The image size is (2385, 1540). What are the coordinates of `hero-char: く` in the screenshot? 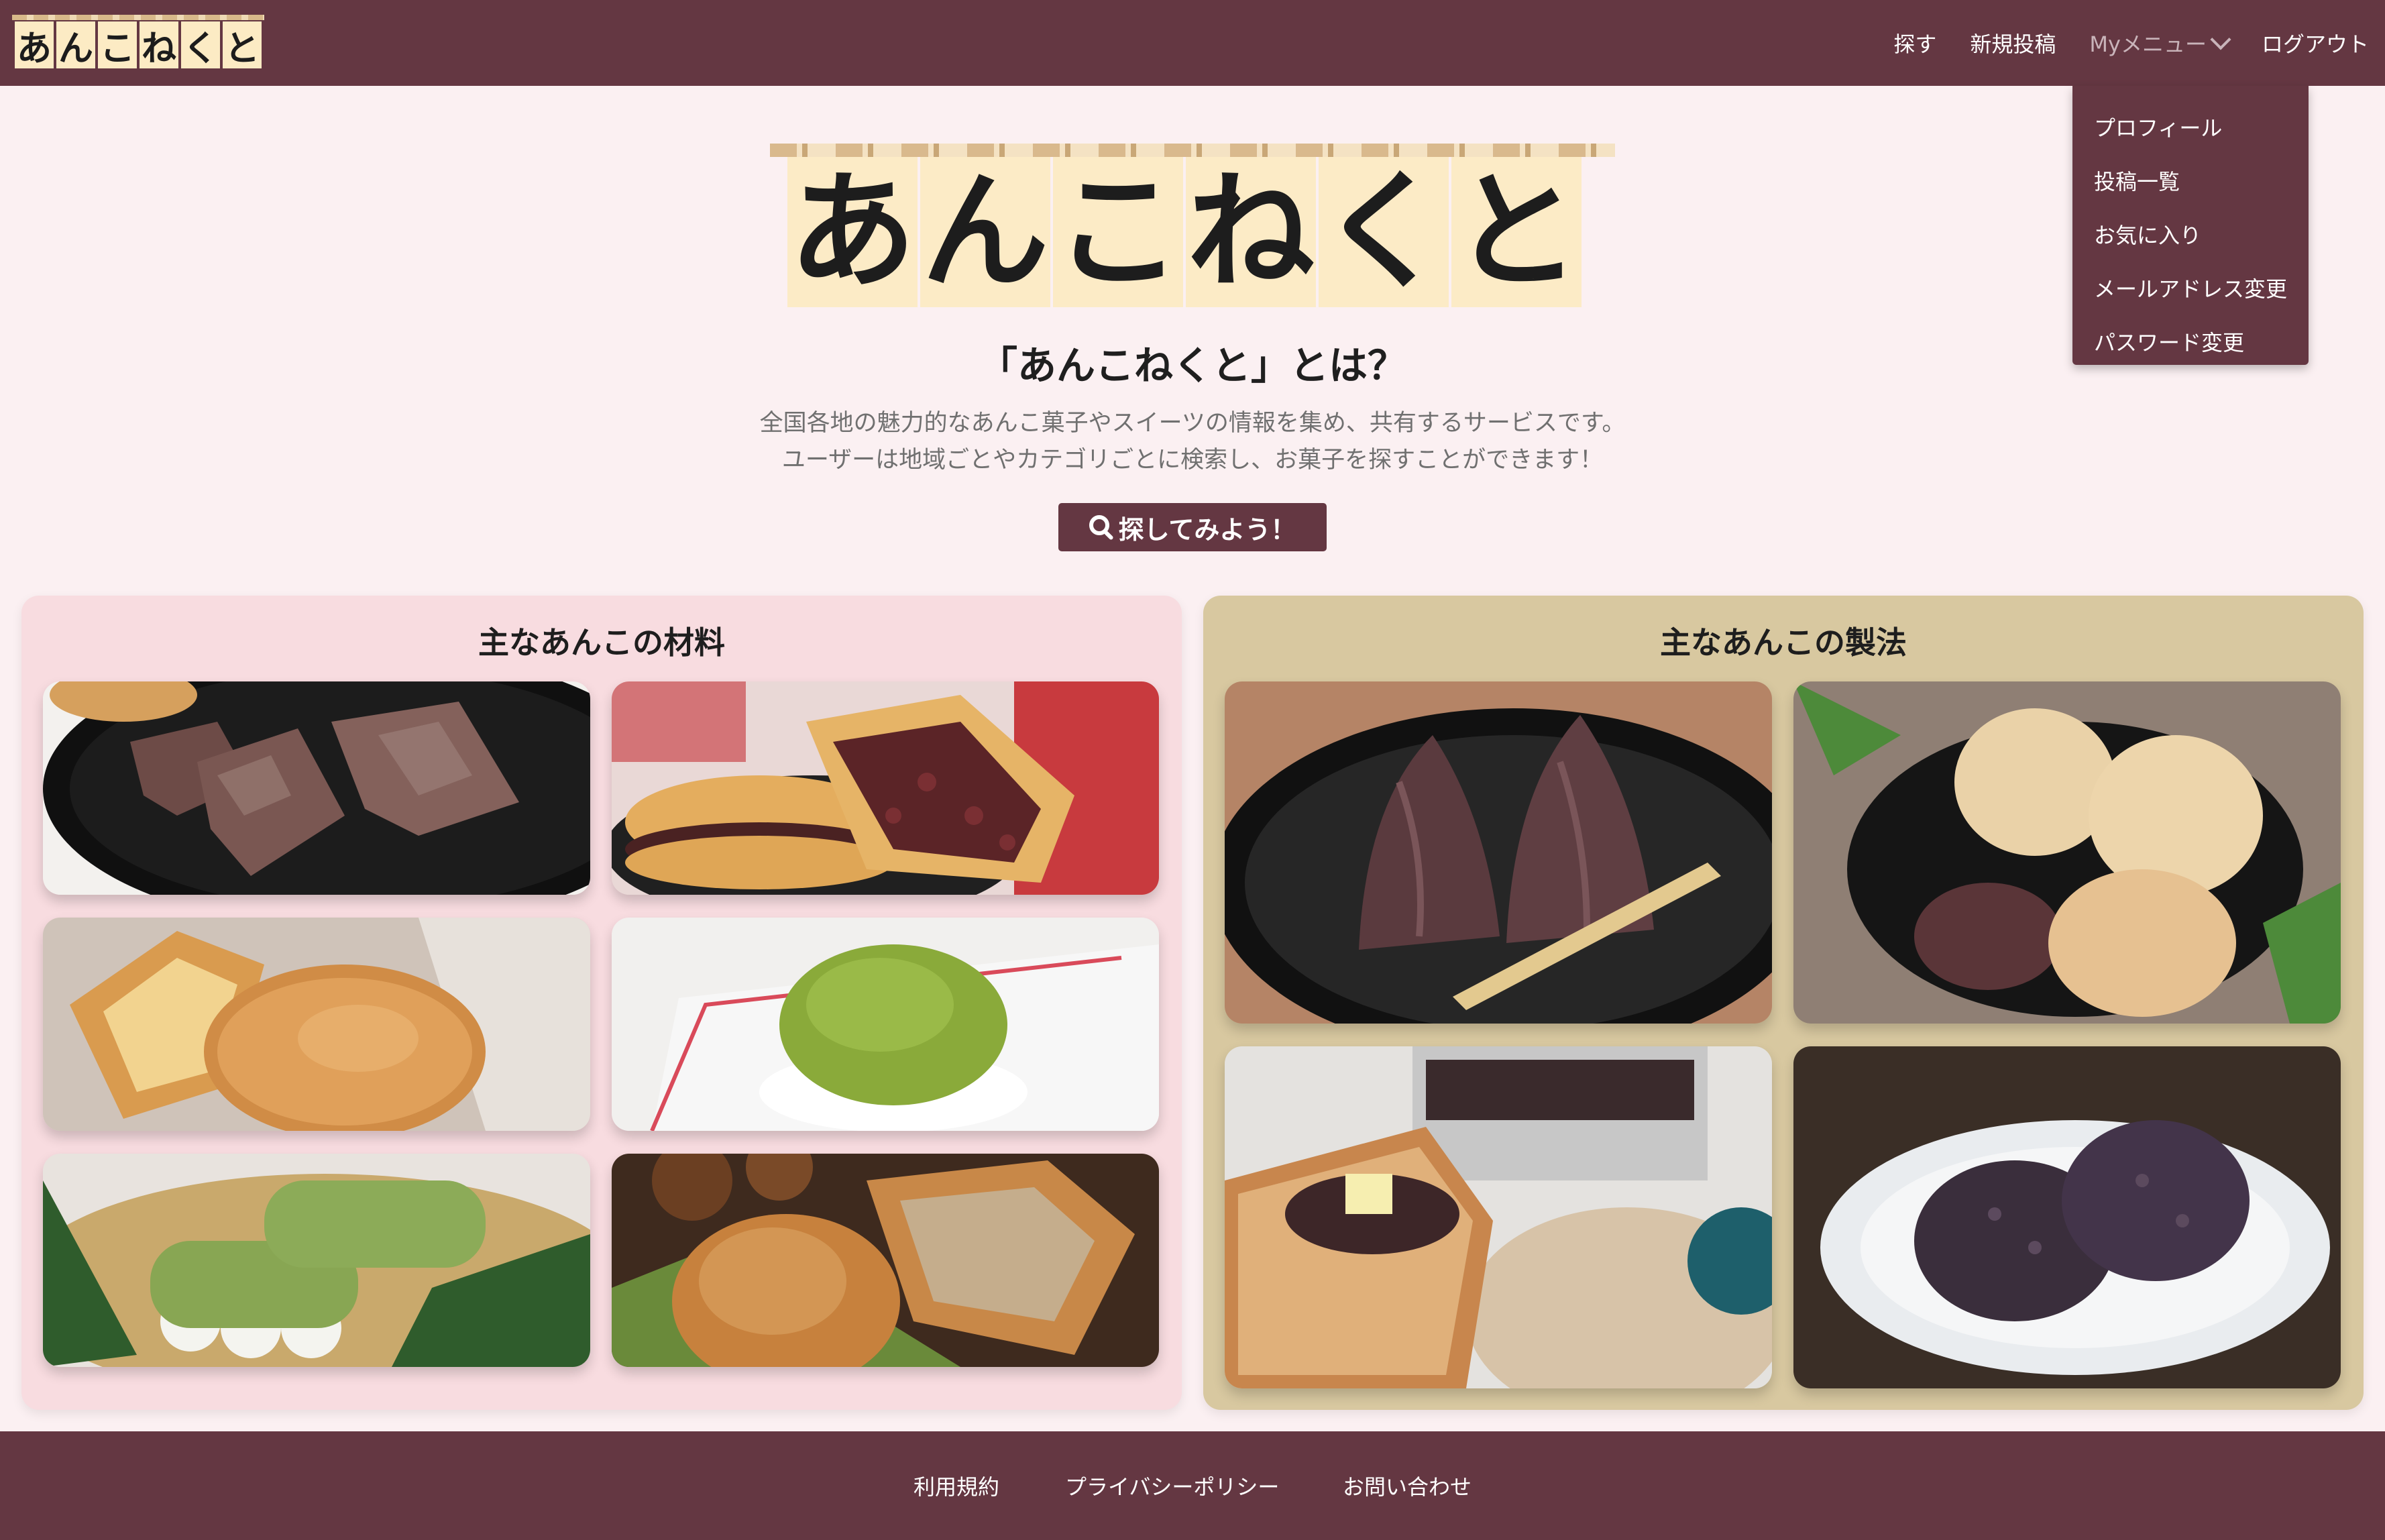 It's located at (1384, 232).